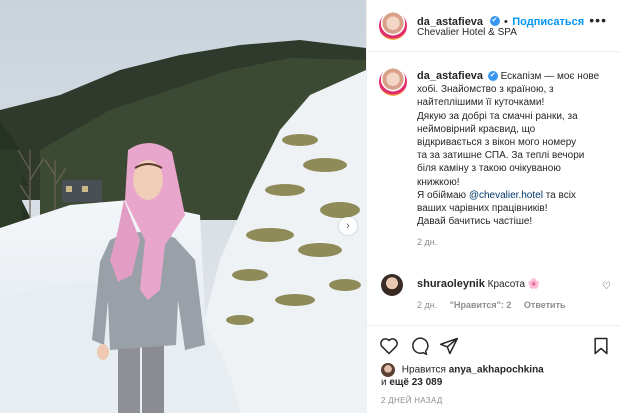  What do you see at coordinates (489, 169) in the screenshot?
I see `caption-line: біля каміну з такою очікуваною` at bounding box center [489, 169].